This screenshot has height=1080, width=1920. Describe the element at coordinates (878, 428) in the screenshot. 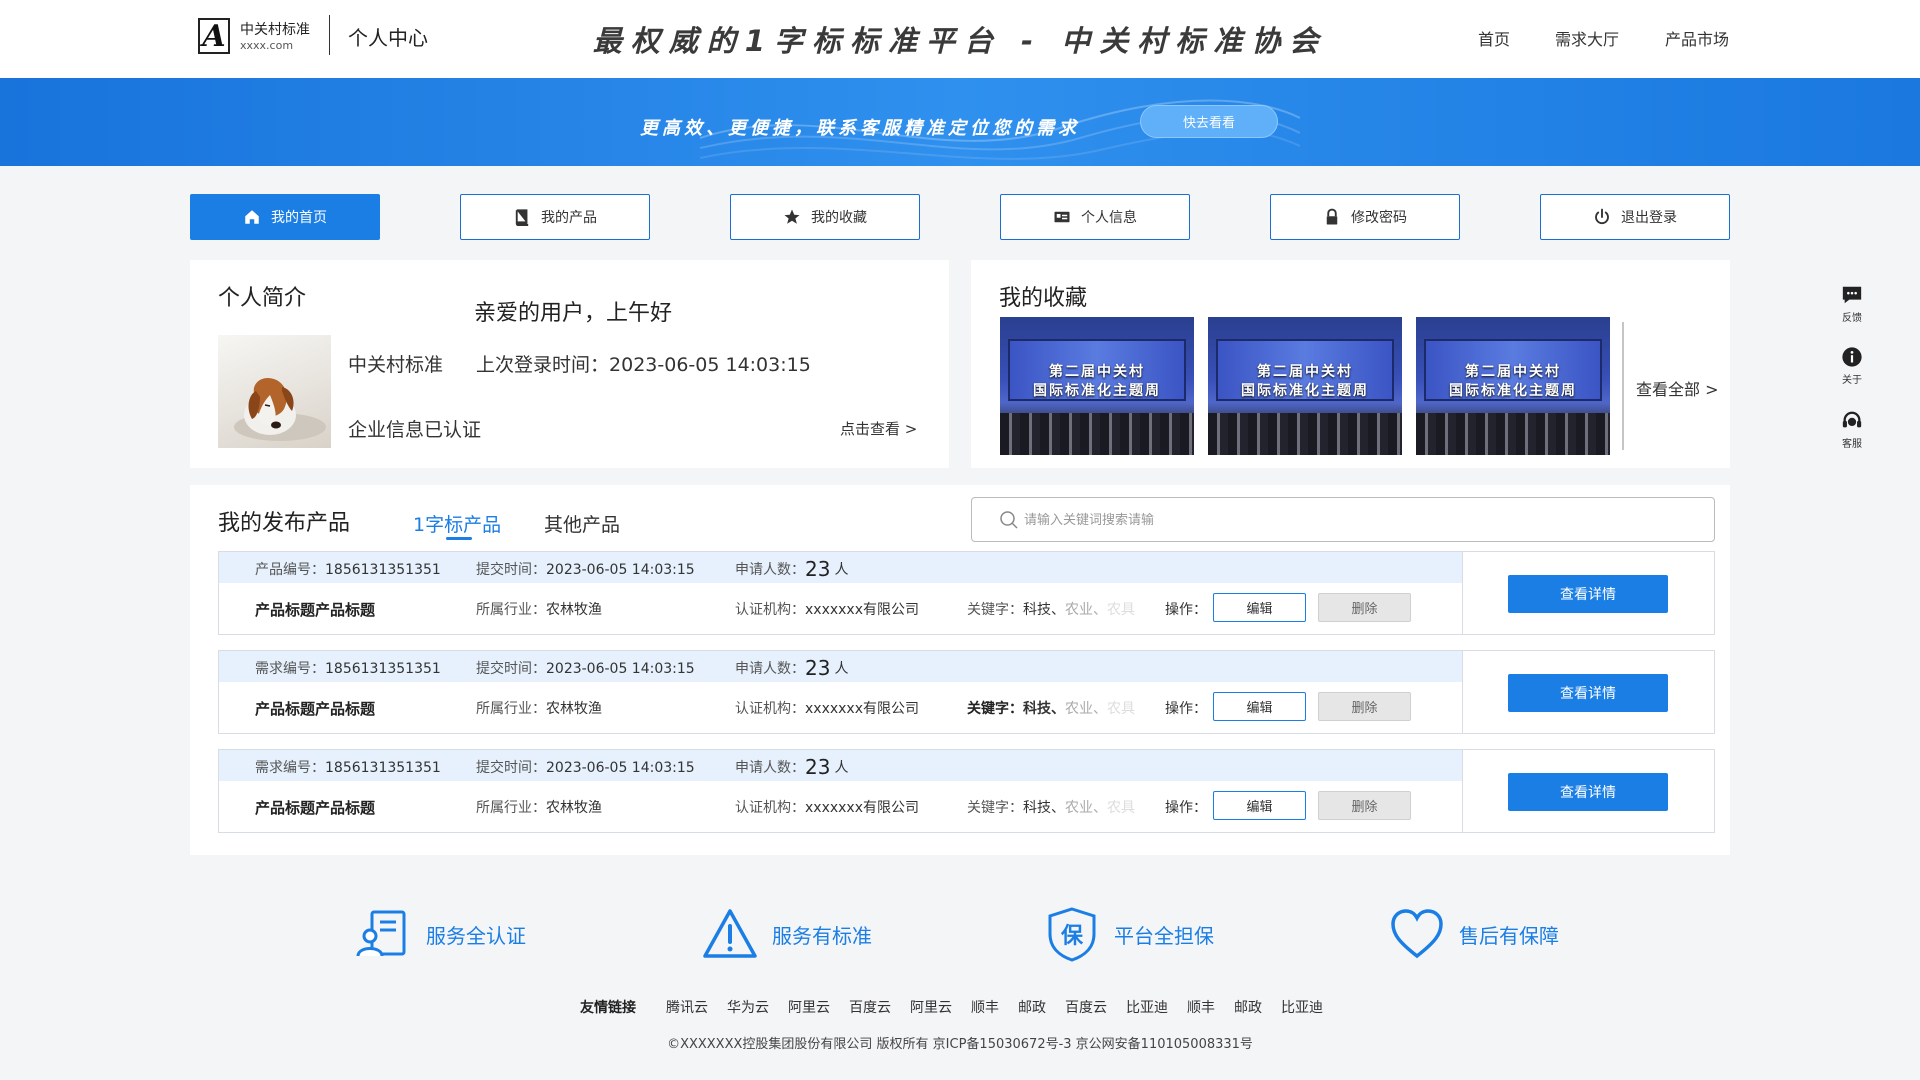

I see `view-profile-link: 点击查看 >` at that location.